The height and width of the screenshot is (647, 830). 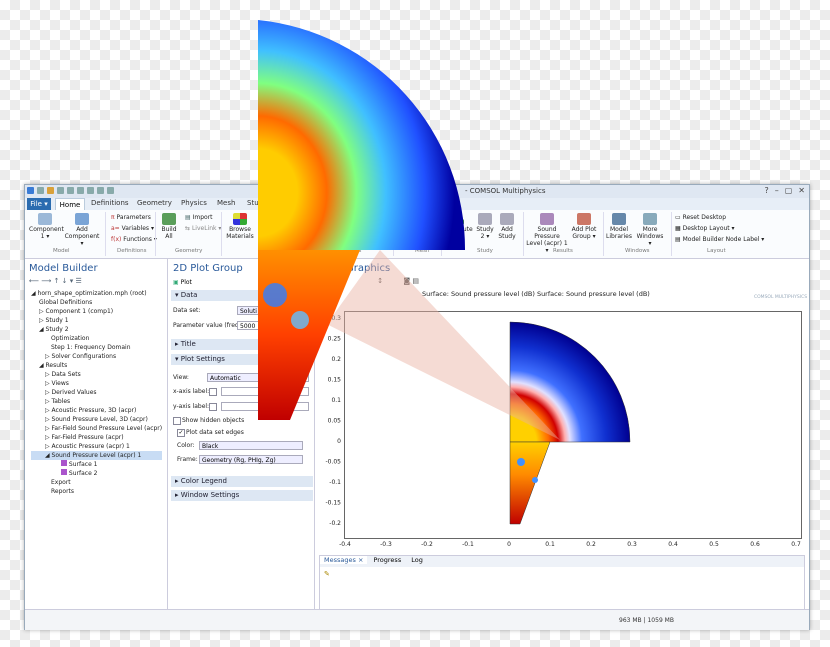 What do you see at coordinates (82, 230) in the screenshot?
I see `add-component-button: Add Component ▾` at bounding box center [82, 230].